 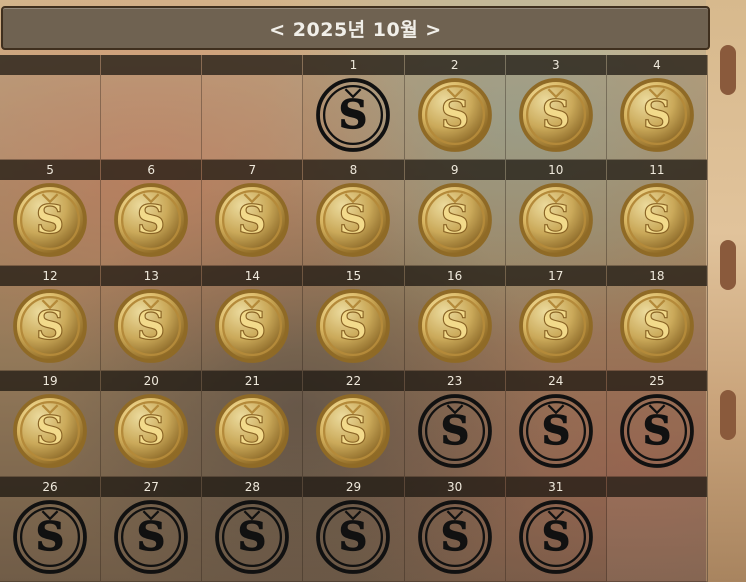 I want to click on calendar-day-cell: 3 S, so click(x=556, y=108).